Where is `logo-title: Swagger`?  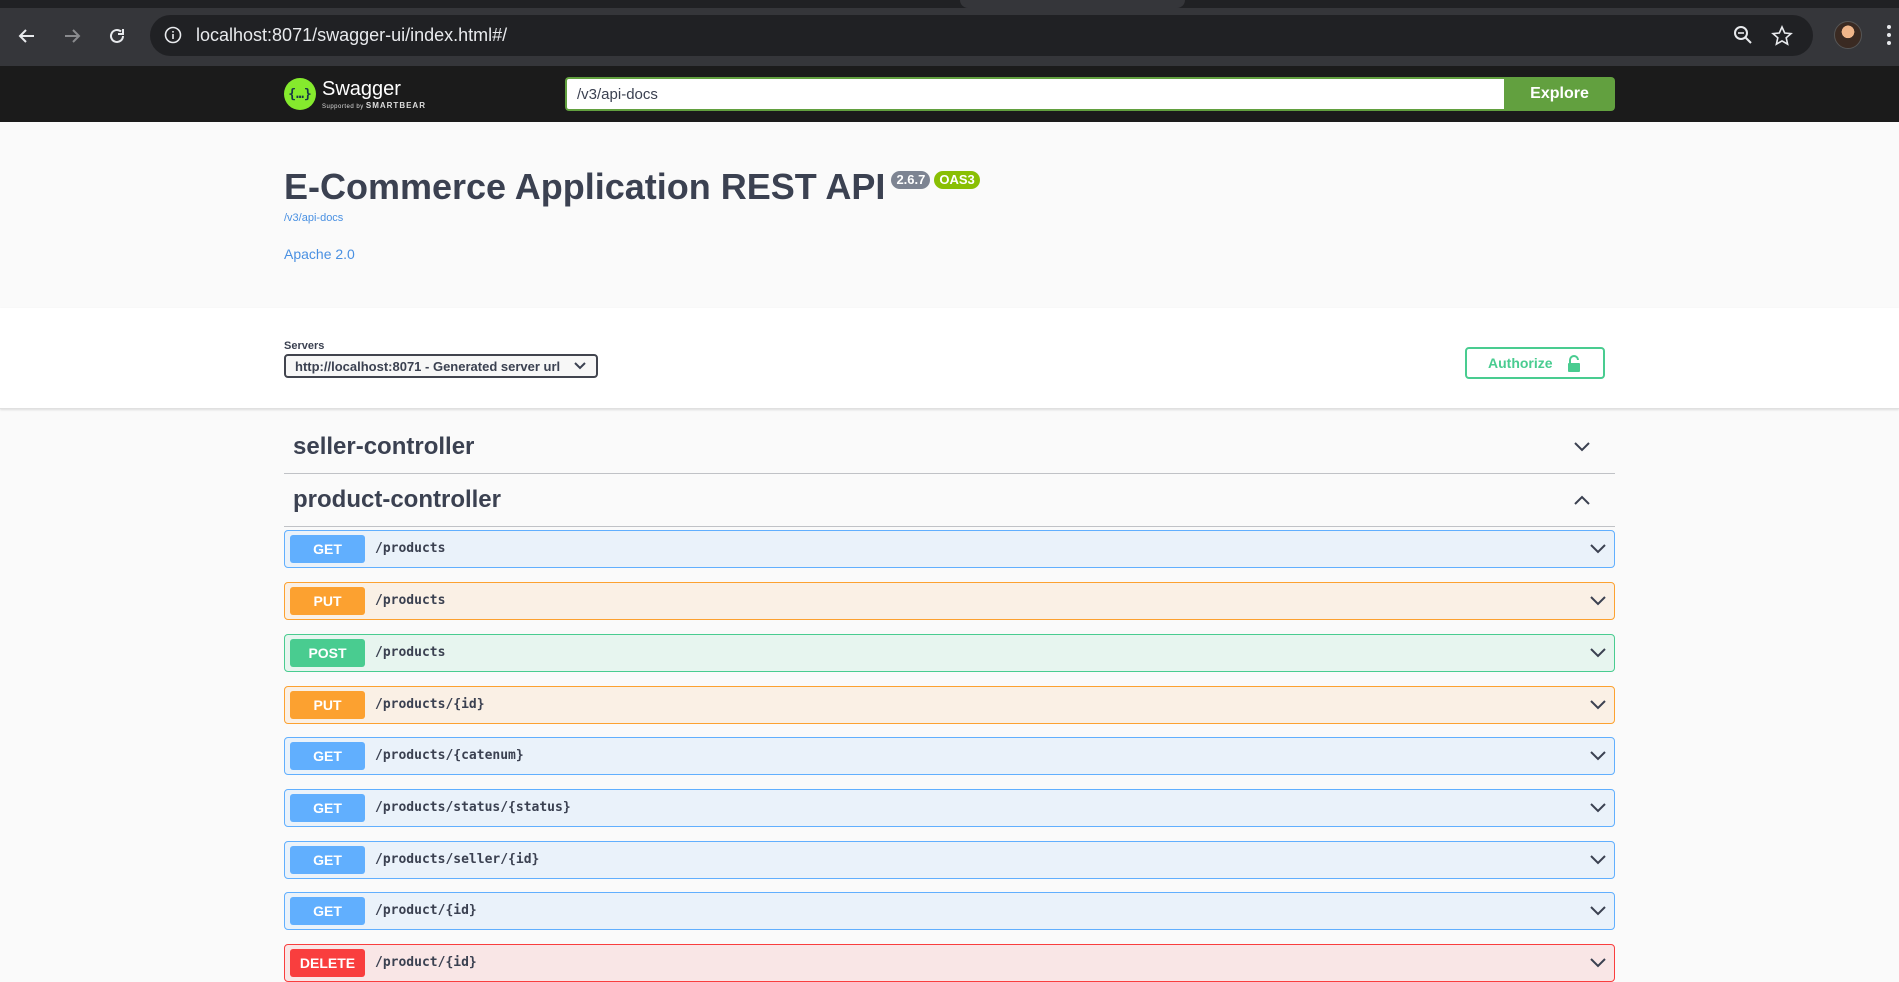
logo-title: Swagger is located at coordinates (361, 88).